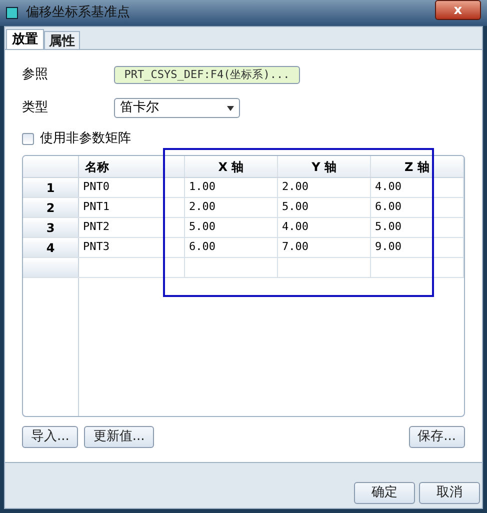 This screenshot has width=487, height=513. What do you see at coordinates (231, 187) in the screenshot?
I see `table-cell: 1.00` at bounding box center [231, 187].